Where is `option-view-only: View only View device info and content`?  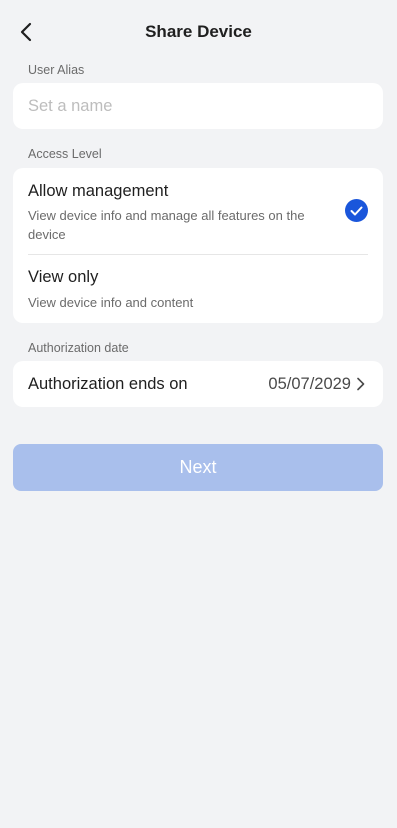 option-view-only: View only View device info and content is located at coordinates (198, 289).